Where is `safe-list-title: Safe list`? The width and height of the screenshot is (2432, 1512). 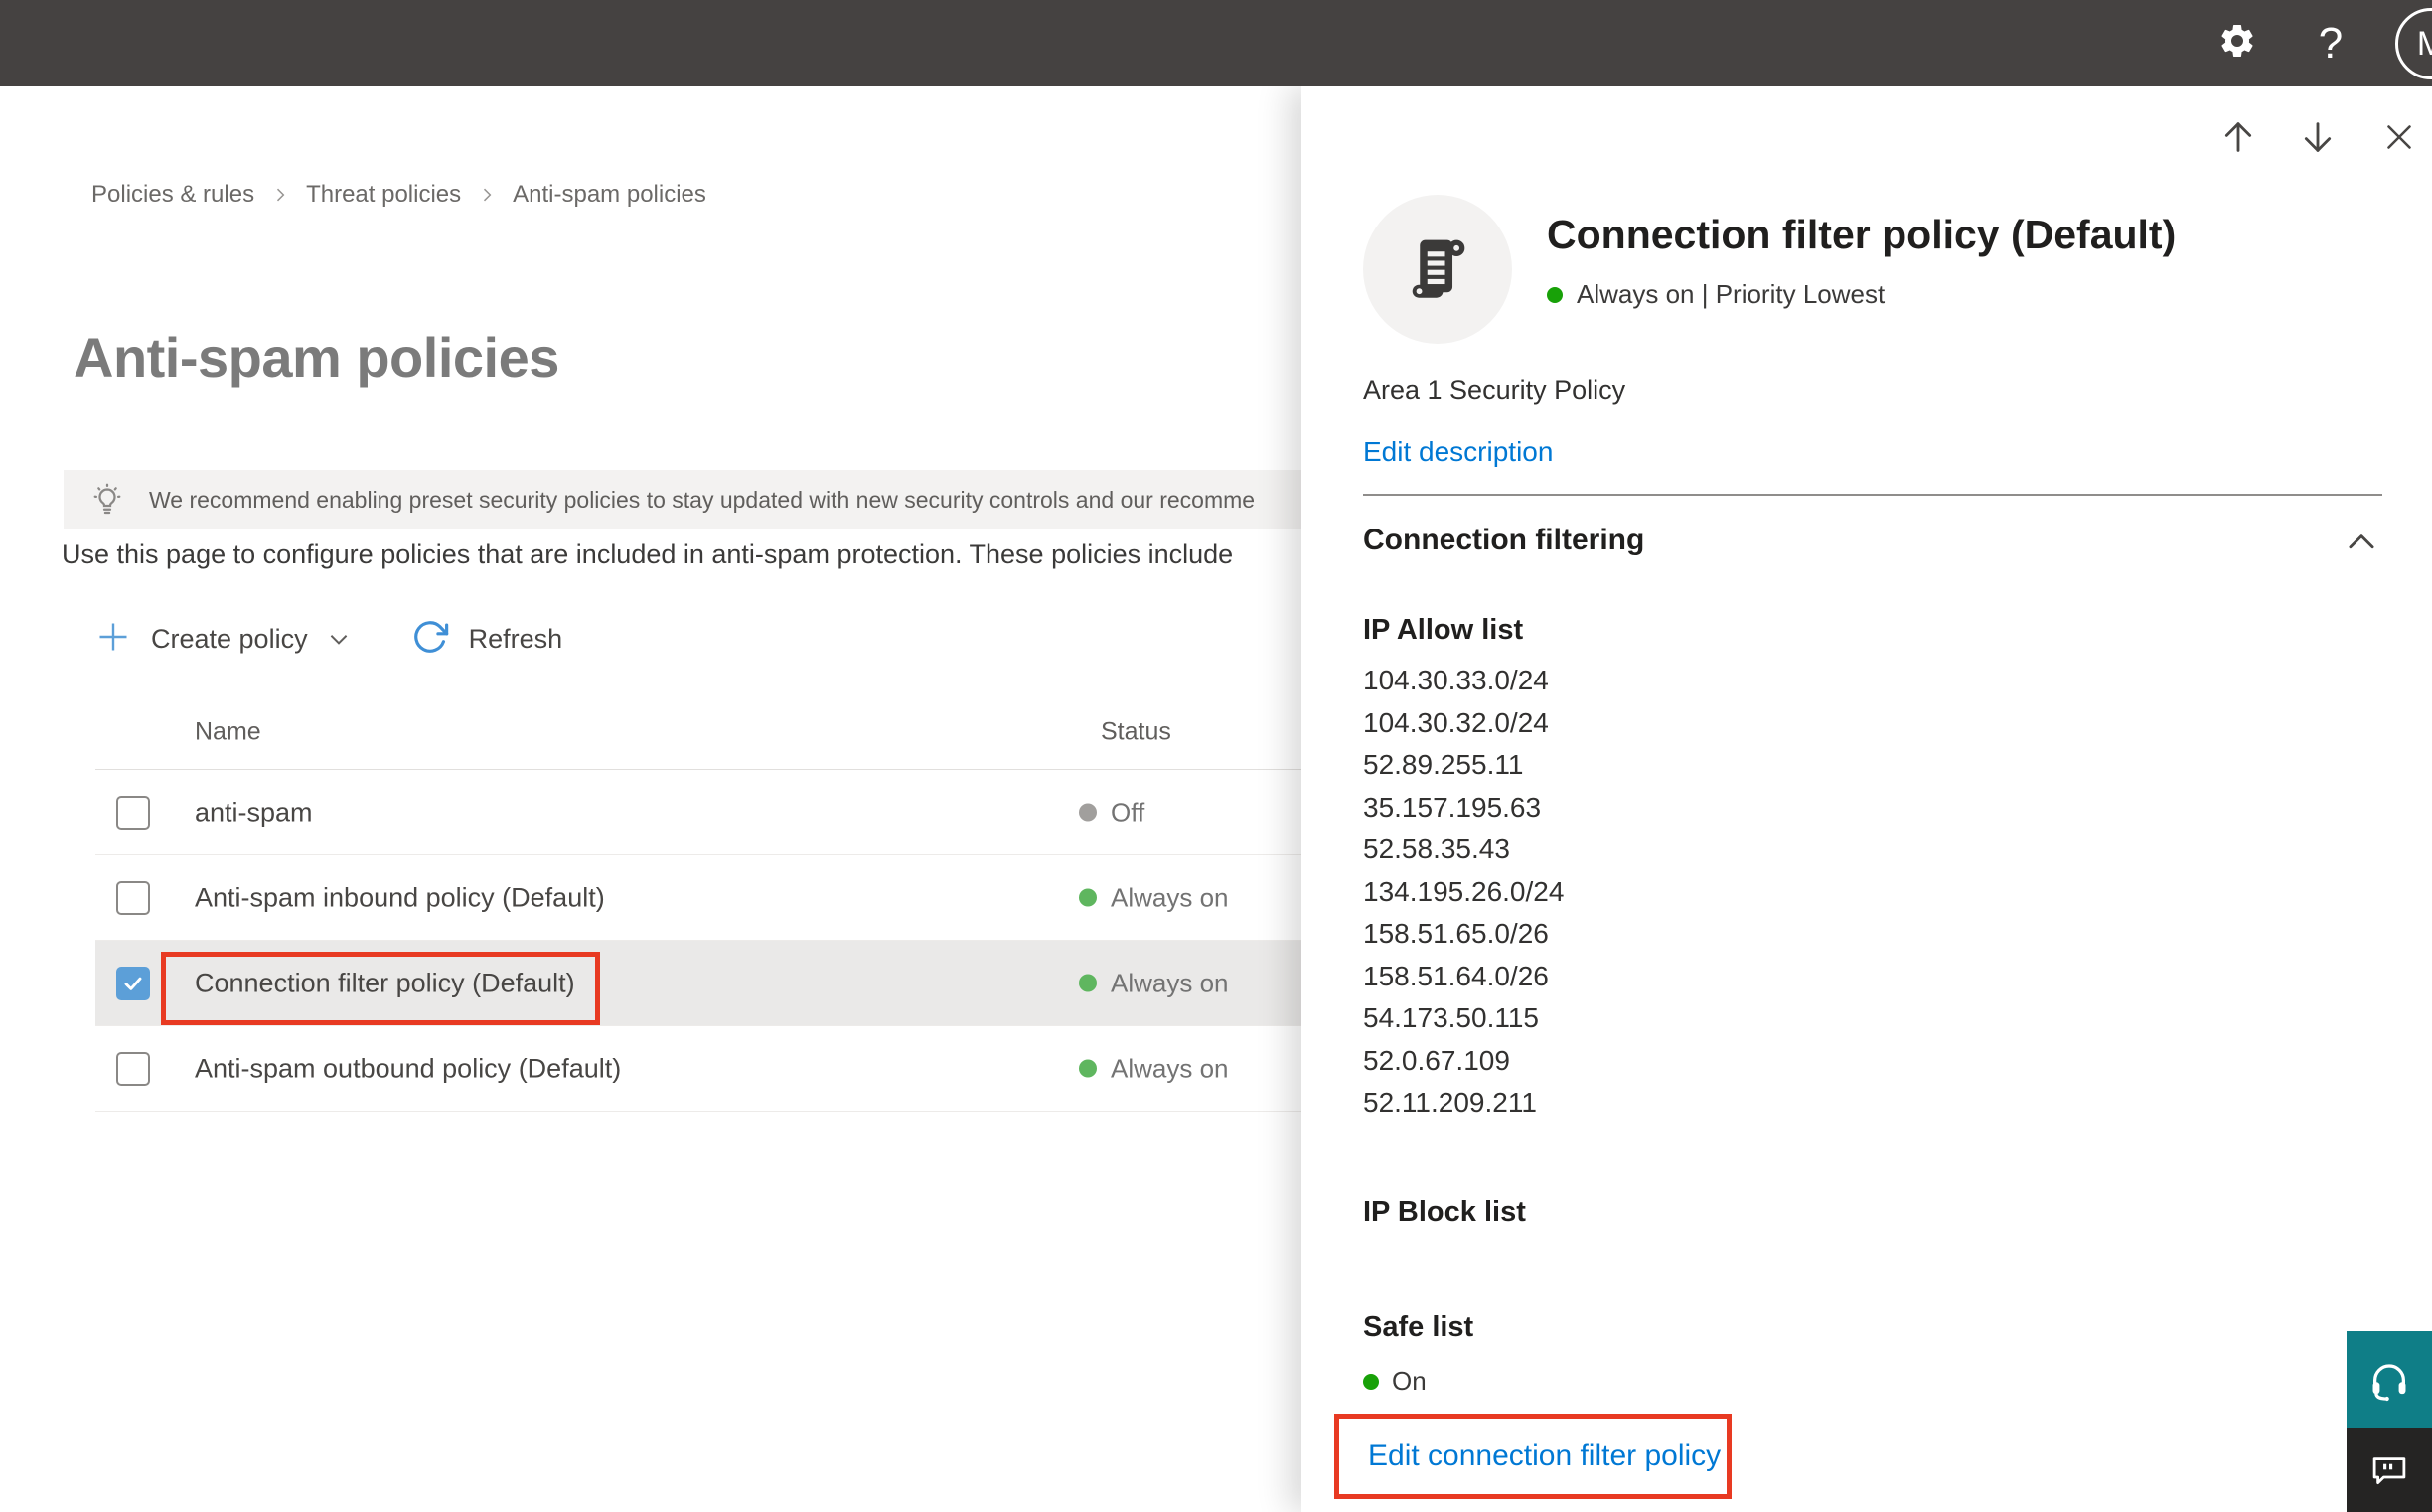
safe-list-title: Safe list is located at coordinates (1418, 1327).